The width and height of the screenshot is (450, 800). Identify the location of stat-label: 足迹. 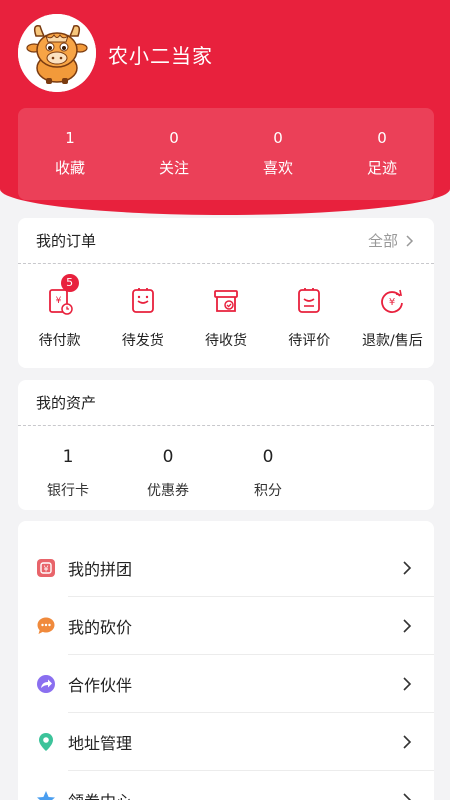
(381, 168).